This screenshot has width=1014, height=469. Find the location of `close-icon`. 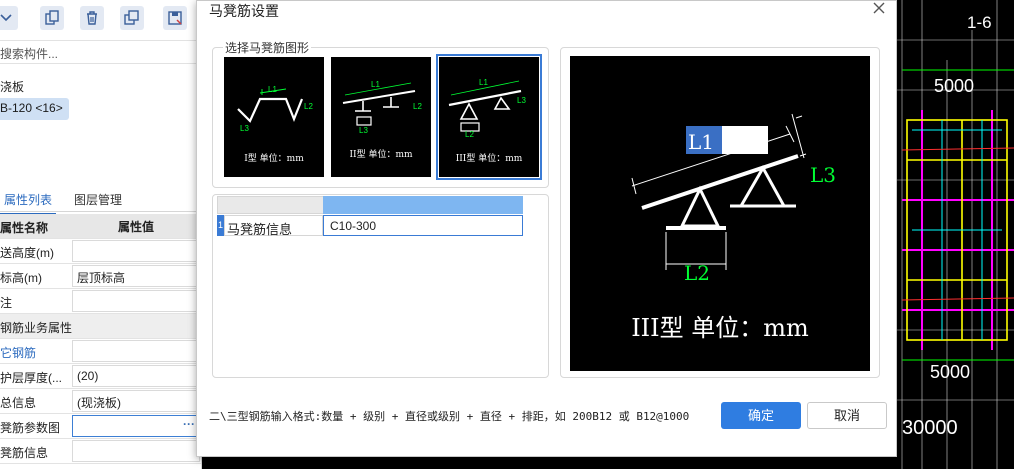

close-icon is located at coordinates (879, 8).